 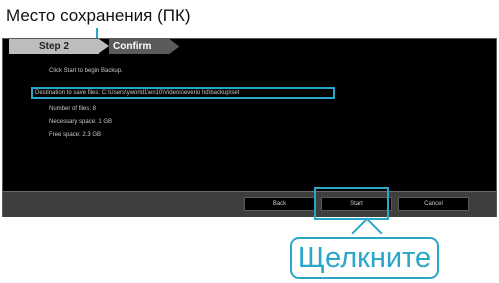 I want to click on back-button: Back, so click(x=279, y=204).